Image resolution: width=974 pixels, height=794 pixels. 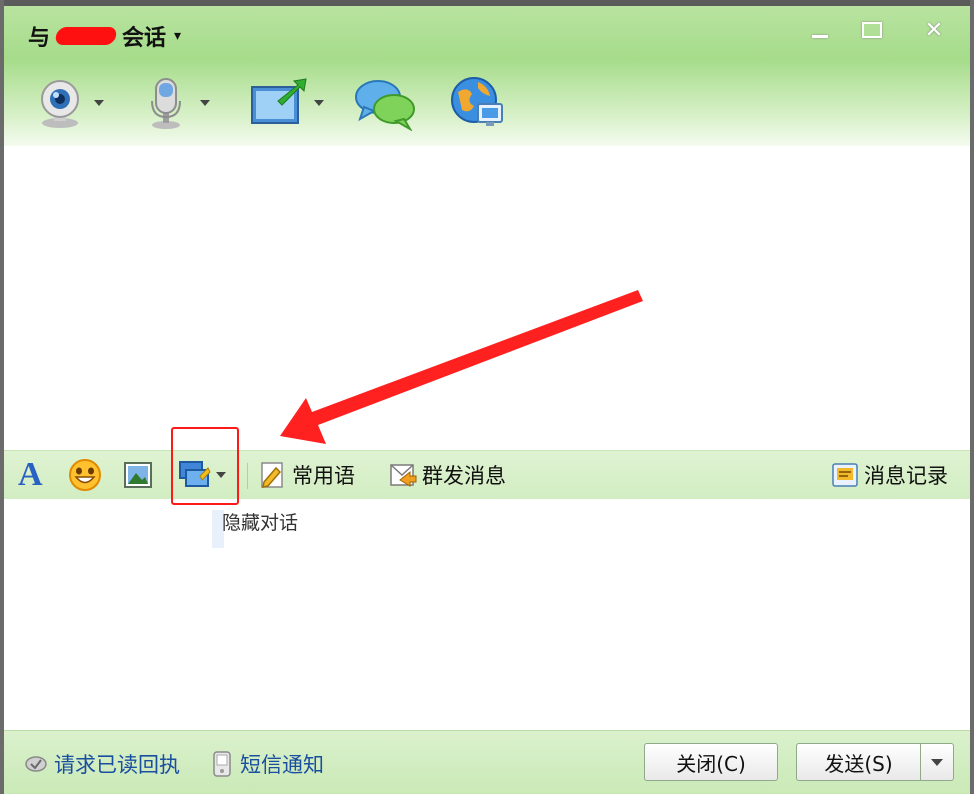 What do you see at coordinates (385, 105) in the screenshot?
I see `chat-bubbles-icon` at bounding box center [385, 105].